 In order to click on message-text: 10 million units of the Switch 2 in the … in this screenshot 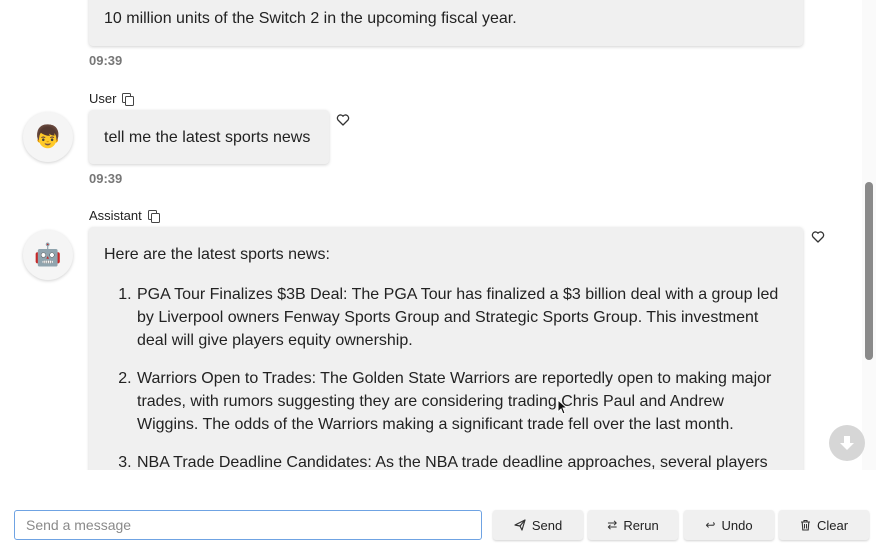, I will do `click(310, 18)`.